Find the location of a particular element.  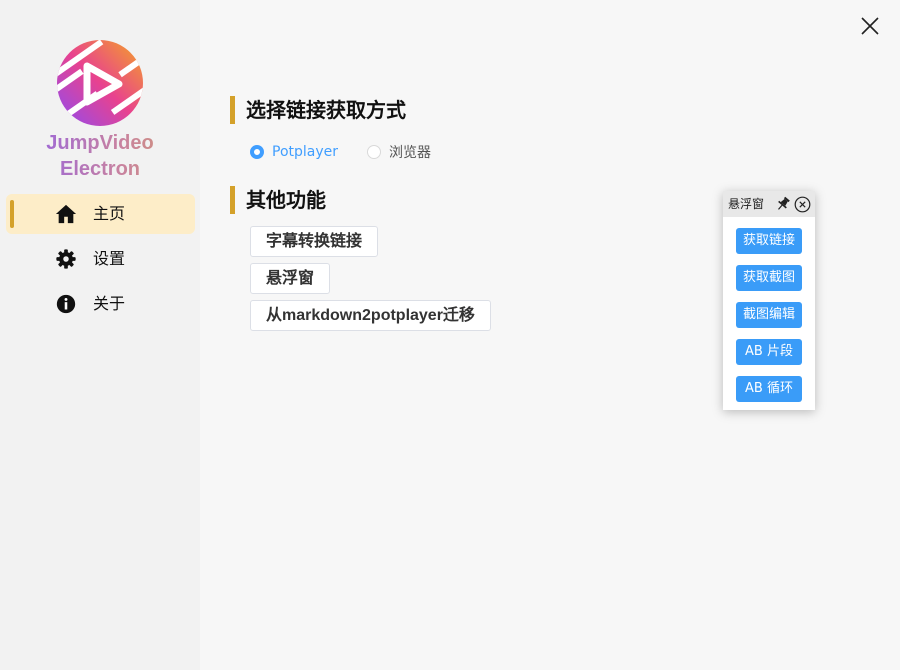

radio-browser: 浏览器 is located at coordinates (399, 152).